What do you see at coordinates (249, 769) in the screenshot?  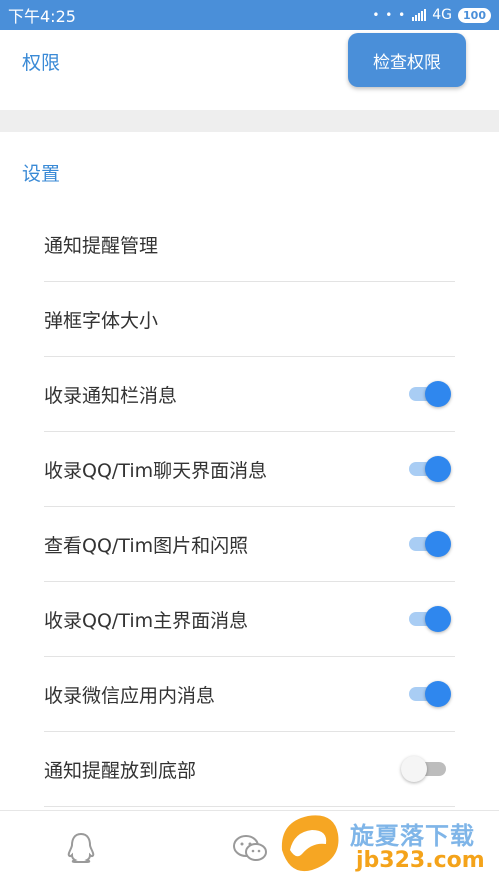 I see `settings-item: 通知提醒放到底部` at bounding box center [249, 769].